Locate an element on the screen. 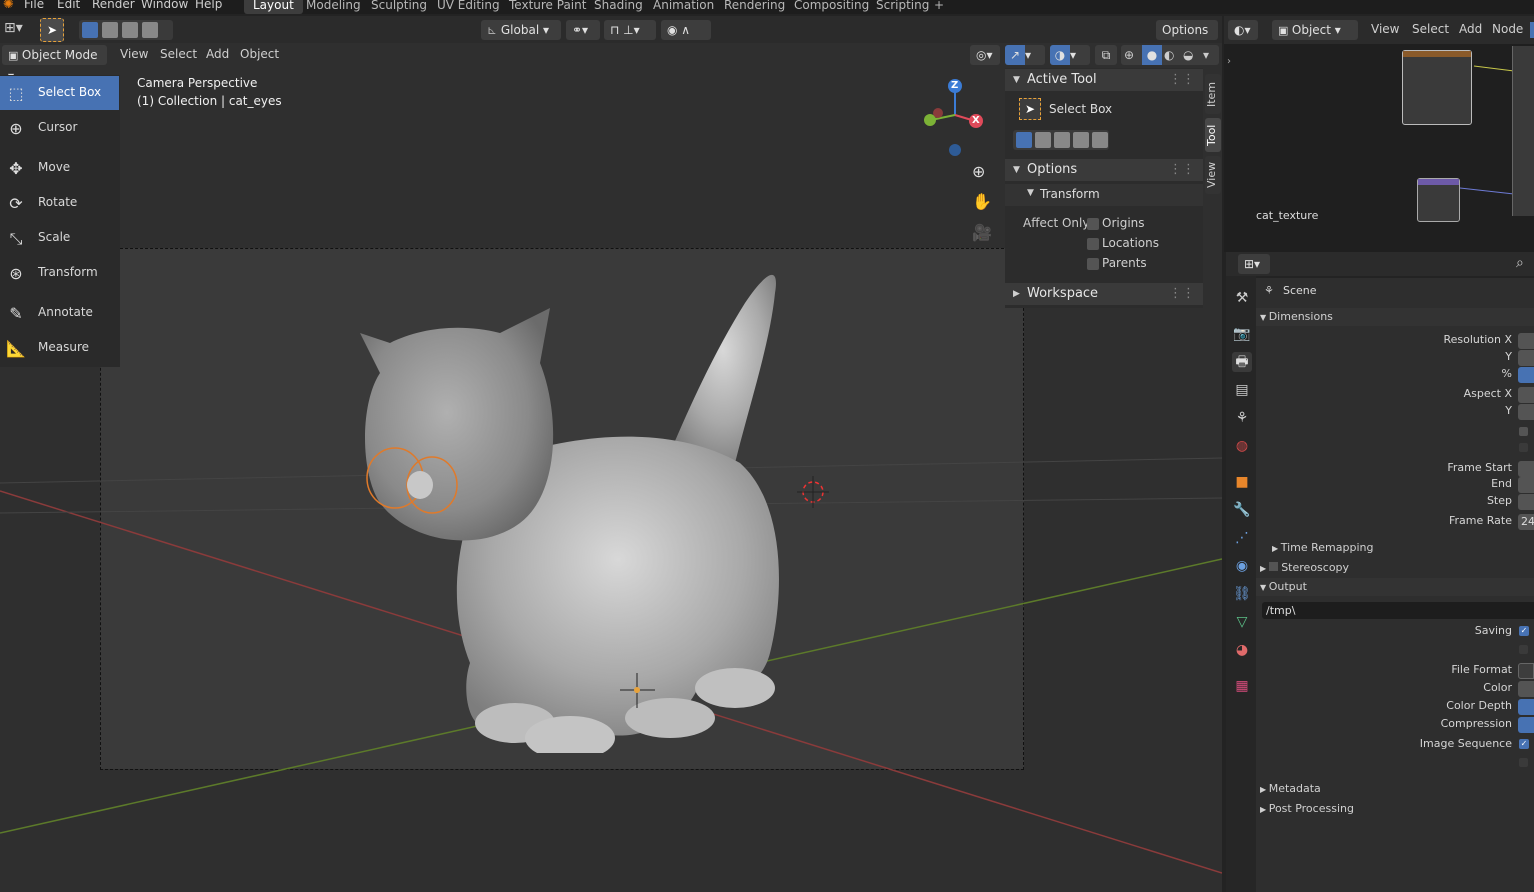 The width and height of the screenshot is (1534, 892). search-icon: ⌕ is located at coordinates (1520, 263).